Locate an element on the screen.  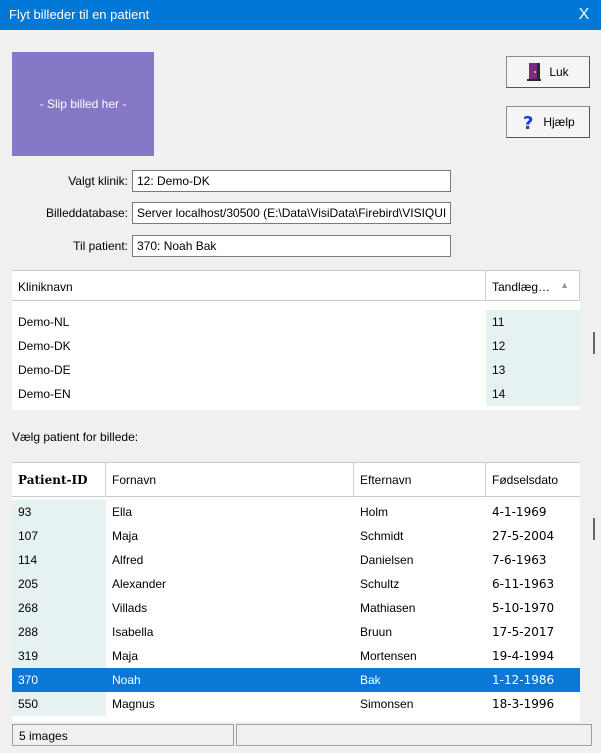
patient-id: 107 is located at coordinates (59, 536).